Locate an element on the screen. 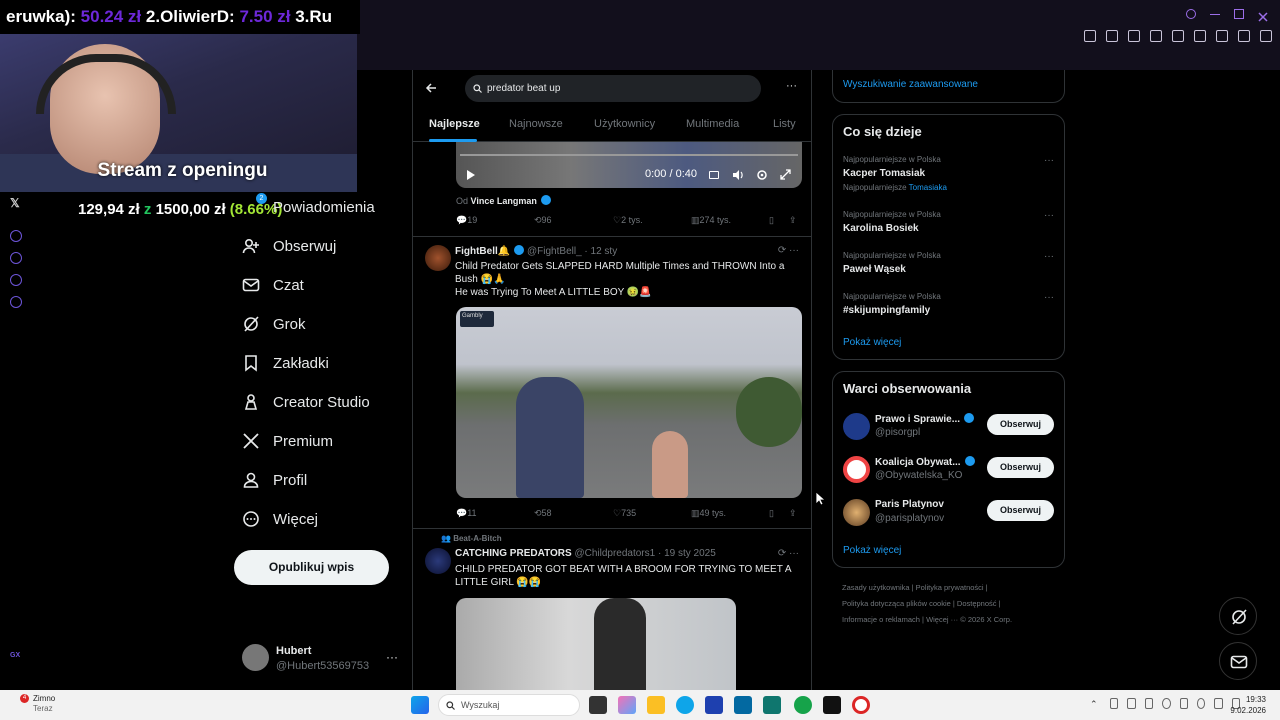 This screenshot has width=1280, height=720. wifi-icon is located at coordinates (1201, 703).